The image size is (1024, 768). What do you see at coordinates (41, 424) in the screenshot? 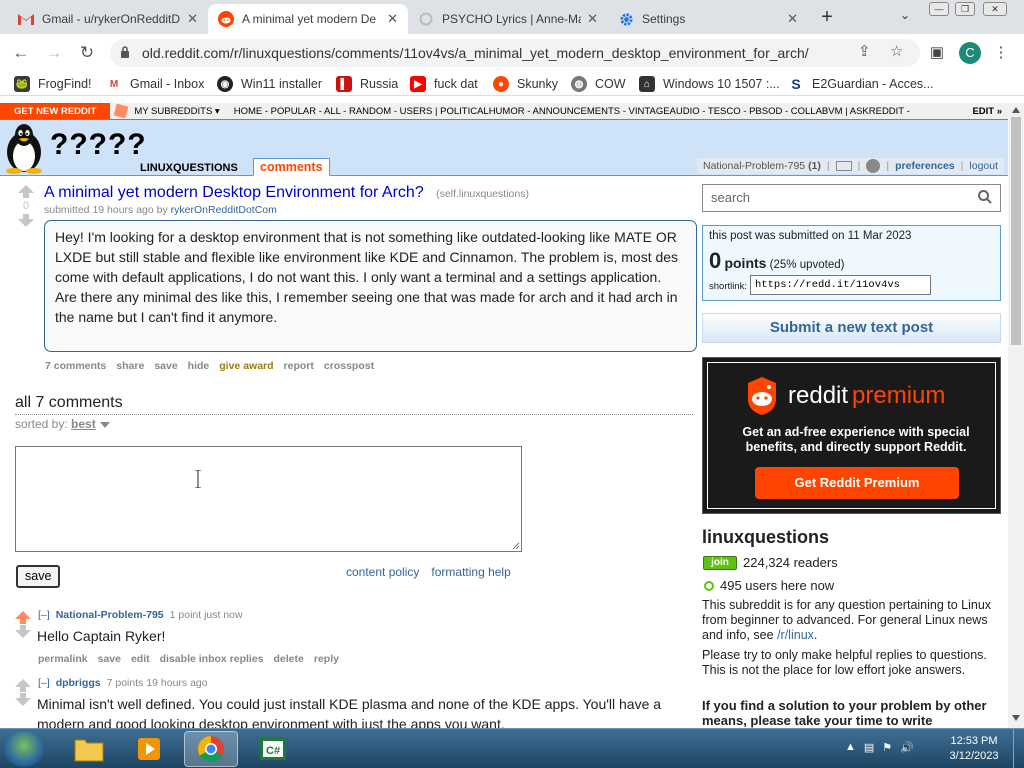
I see `sorted-by-label: sorted by:` at bounding box center [41, 424].